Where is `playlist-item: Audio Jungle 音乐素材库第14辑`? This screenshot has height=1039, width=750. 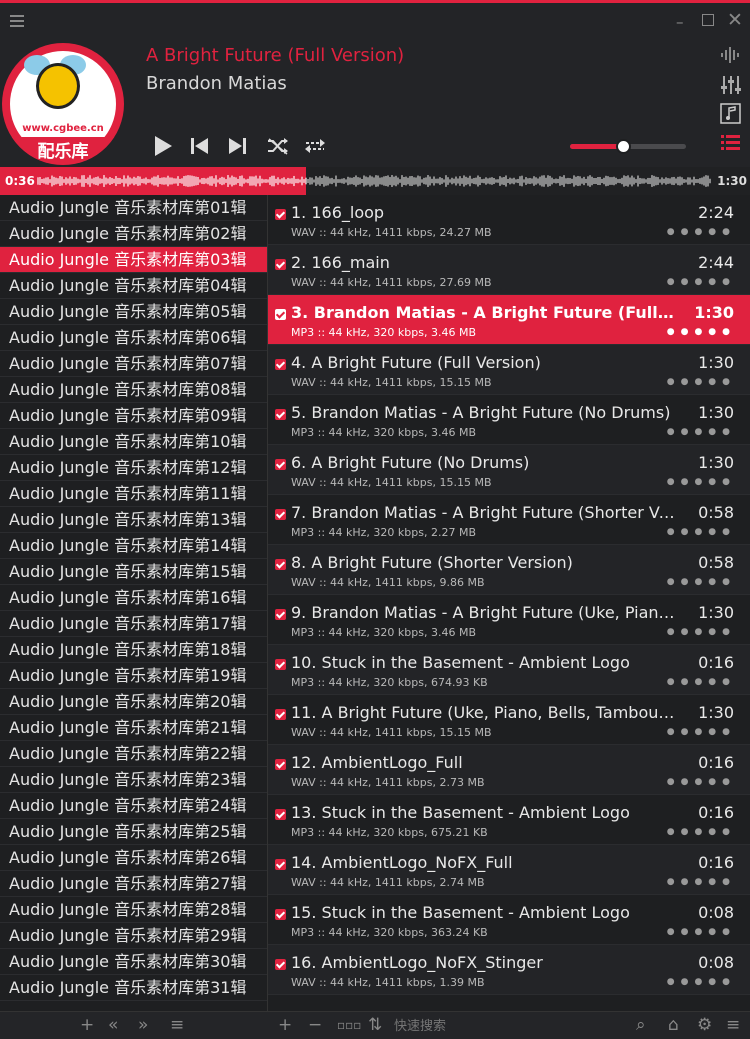 playlist-item: Audio Jungle 音乐素材库第14辑 is located at coordinates (133, 546).